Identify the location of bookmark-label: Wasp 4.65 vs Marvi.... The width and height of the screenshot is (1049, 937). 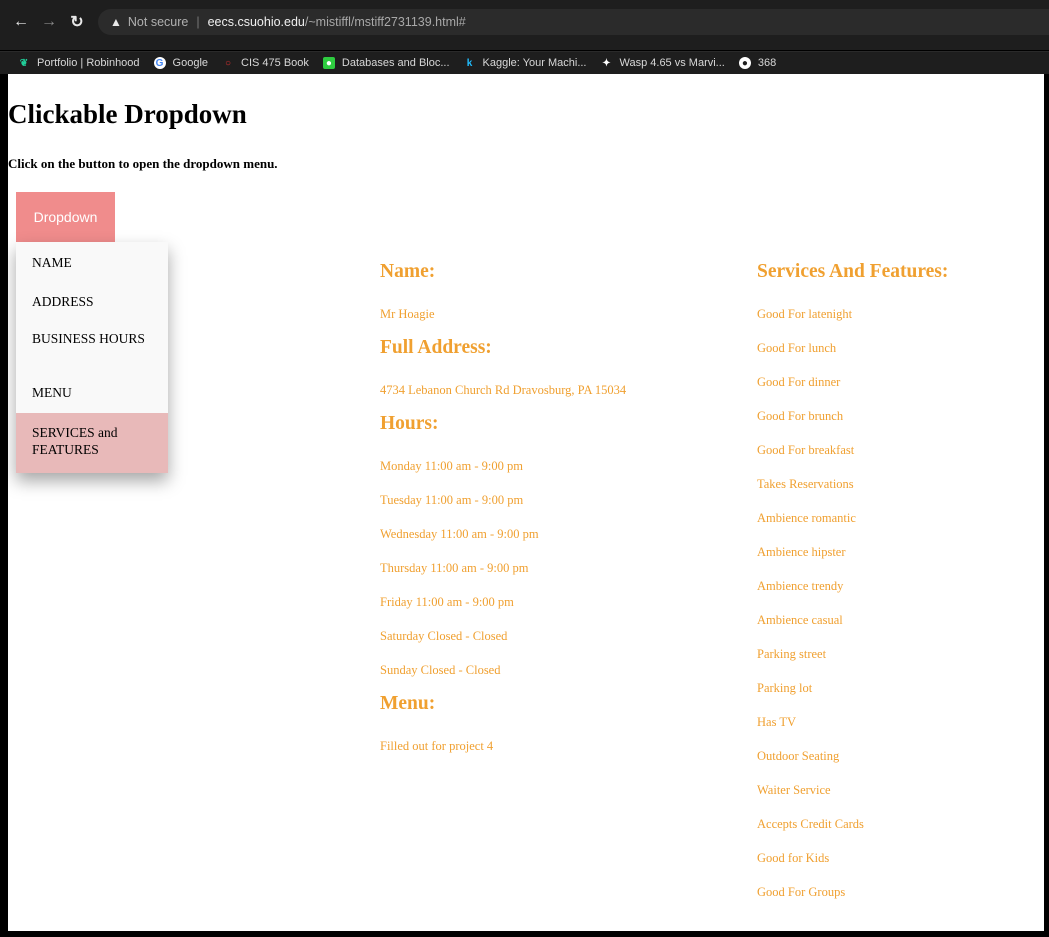
(672, 63).